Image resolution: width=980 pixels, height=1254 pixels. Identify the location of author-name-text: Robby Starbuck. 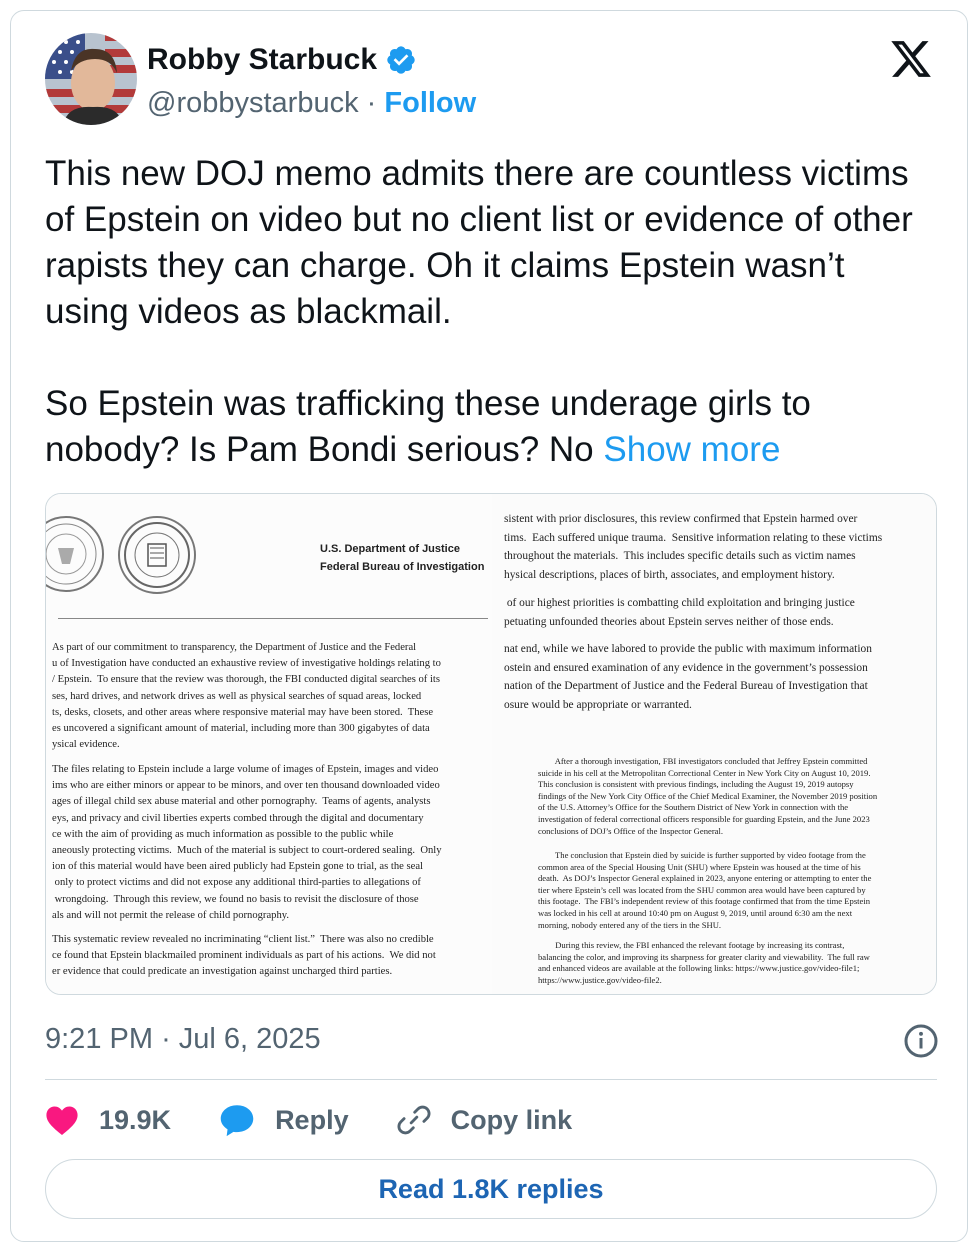
(262, 60).